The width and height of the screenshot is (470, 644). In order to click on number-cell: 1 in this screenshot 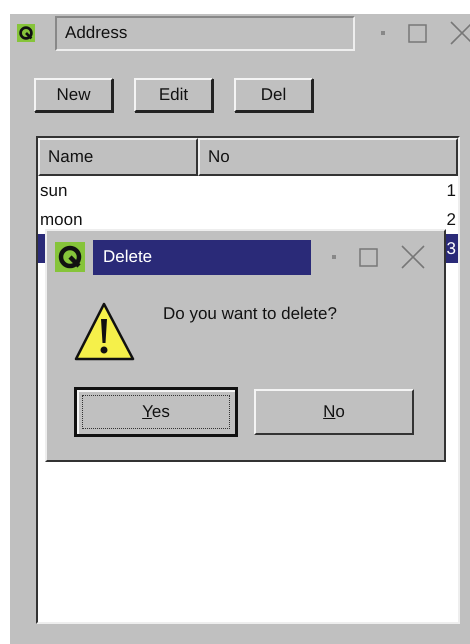, I will do `click(451, 190)`.